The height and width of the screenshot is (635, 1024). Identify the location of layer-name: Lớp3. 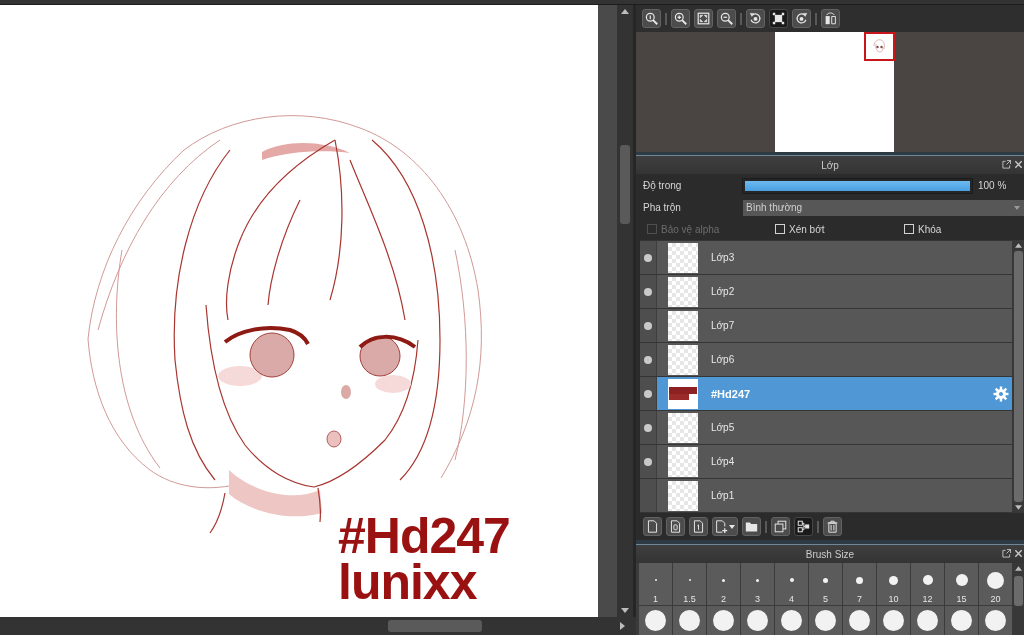
(723, 257).